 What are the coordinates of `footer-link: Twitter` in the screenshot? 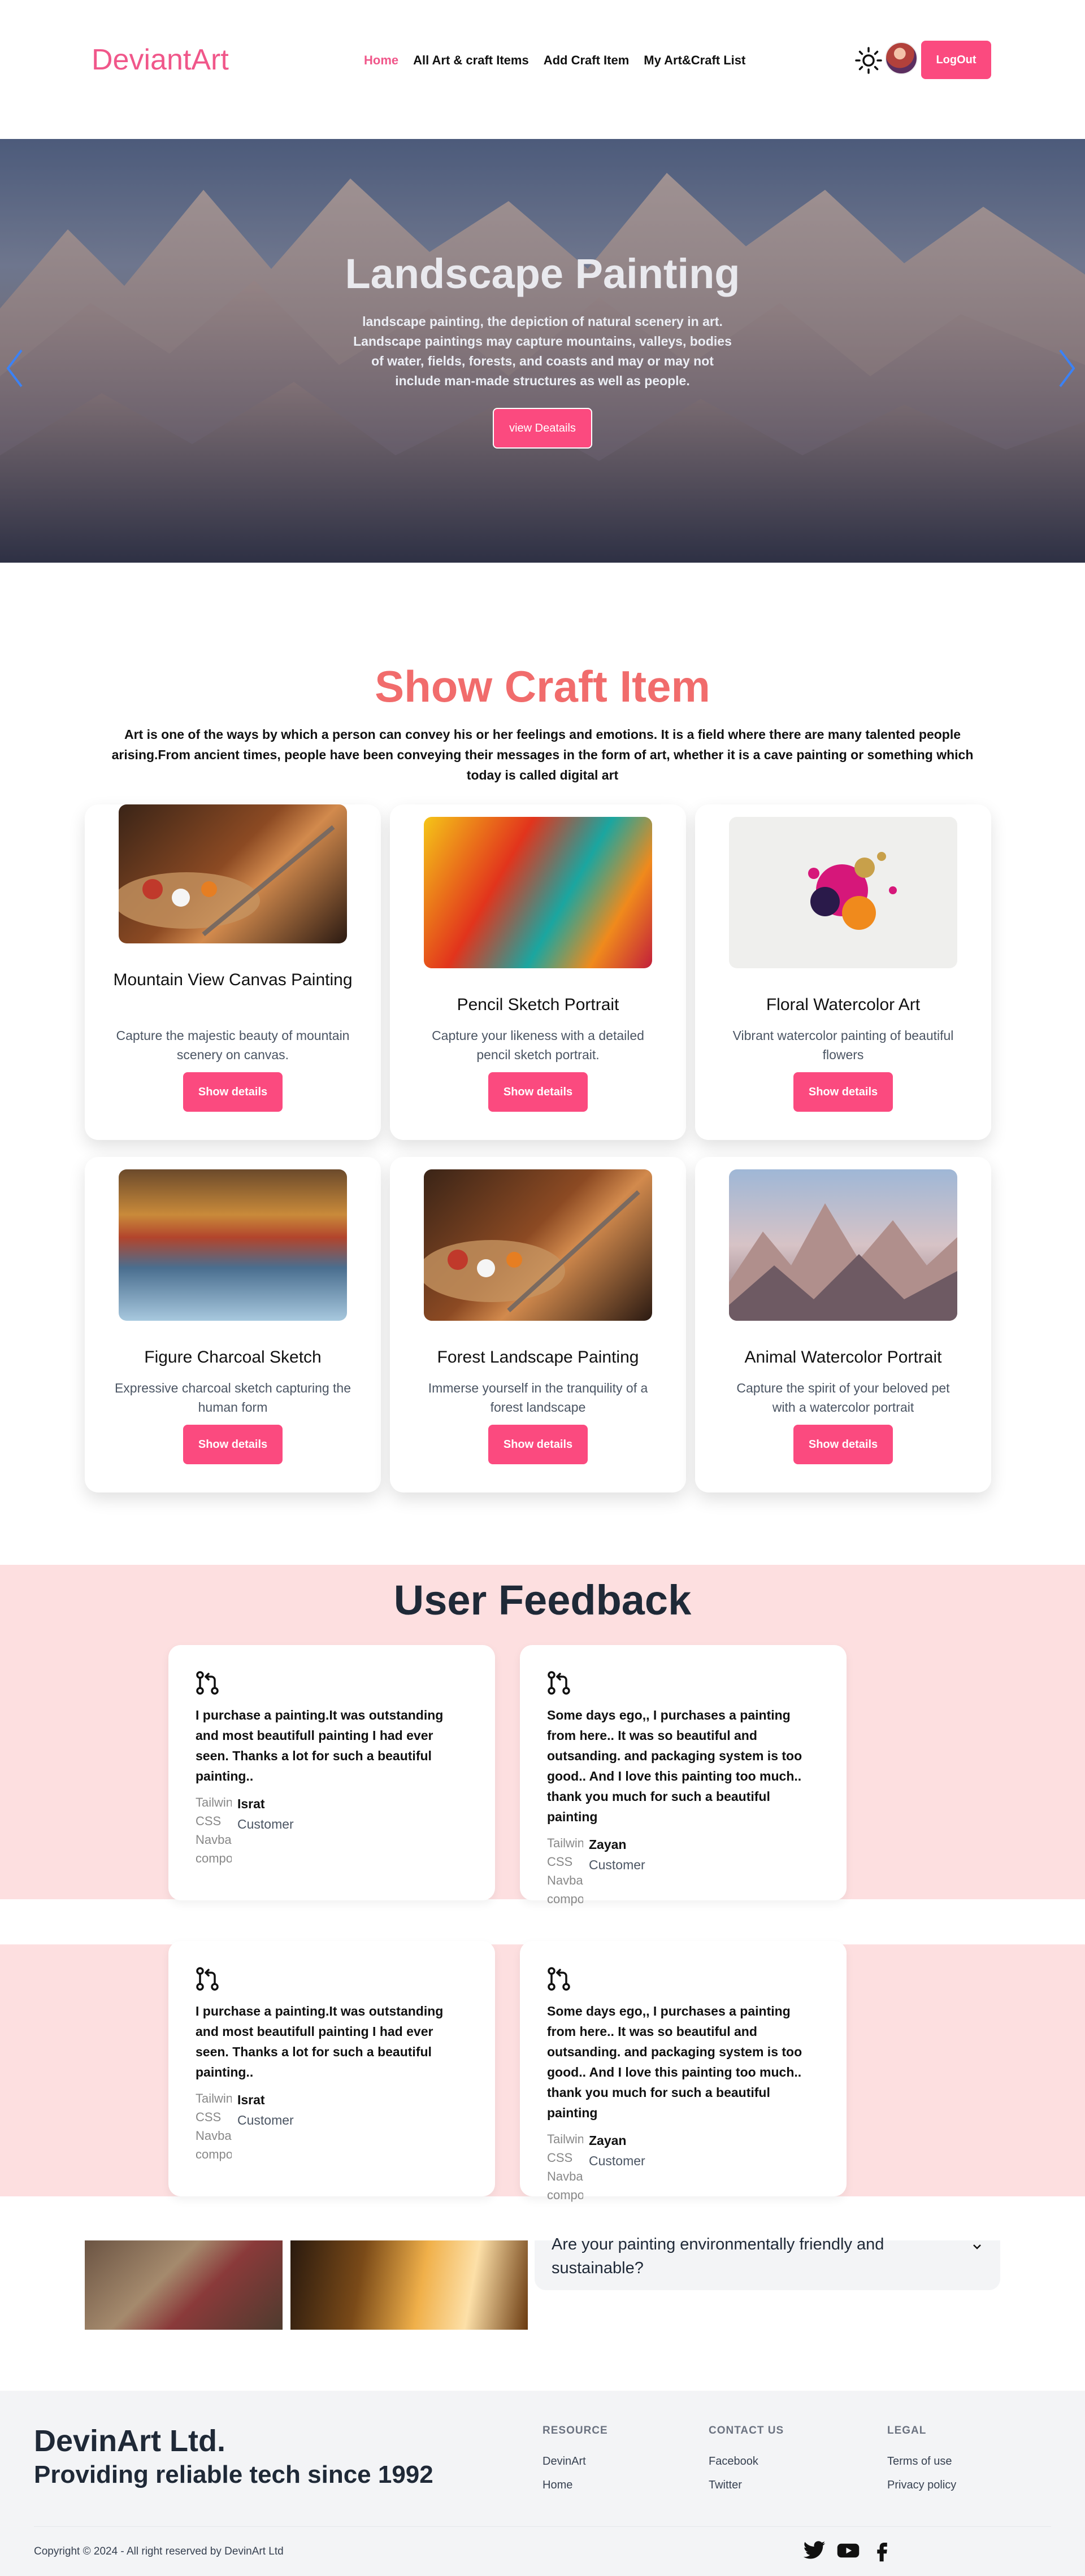 It's located at (746, 2485).